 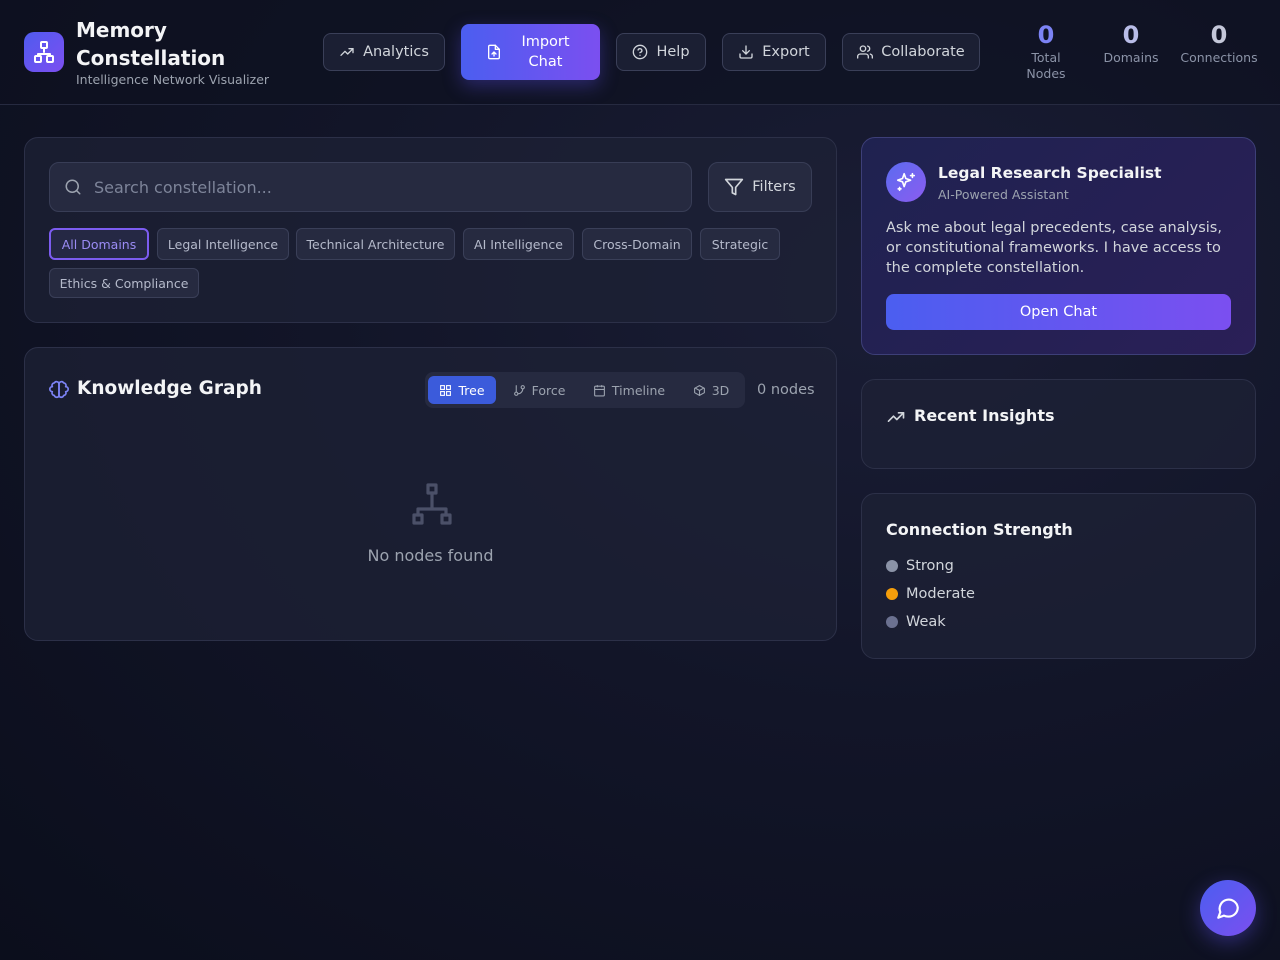 I want to click on view-tab-label: Timeline, so click(x=638, y=390).